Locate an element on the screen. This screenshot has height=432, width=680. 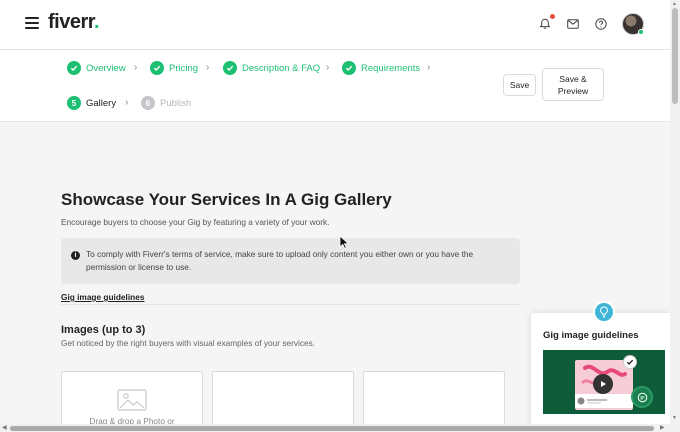
hamburger-menu-icon is located at coordinates (32, 23).